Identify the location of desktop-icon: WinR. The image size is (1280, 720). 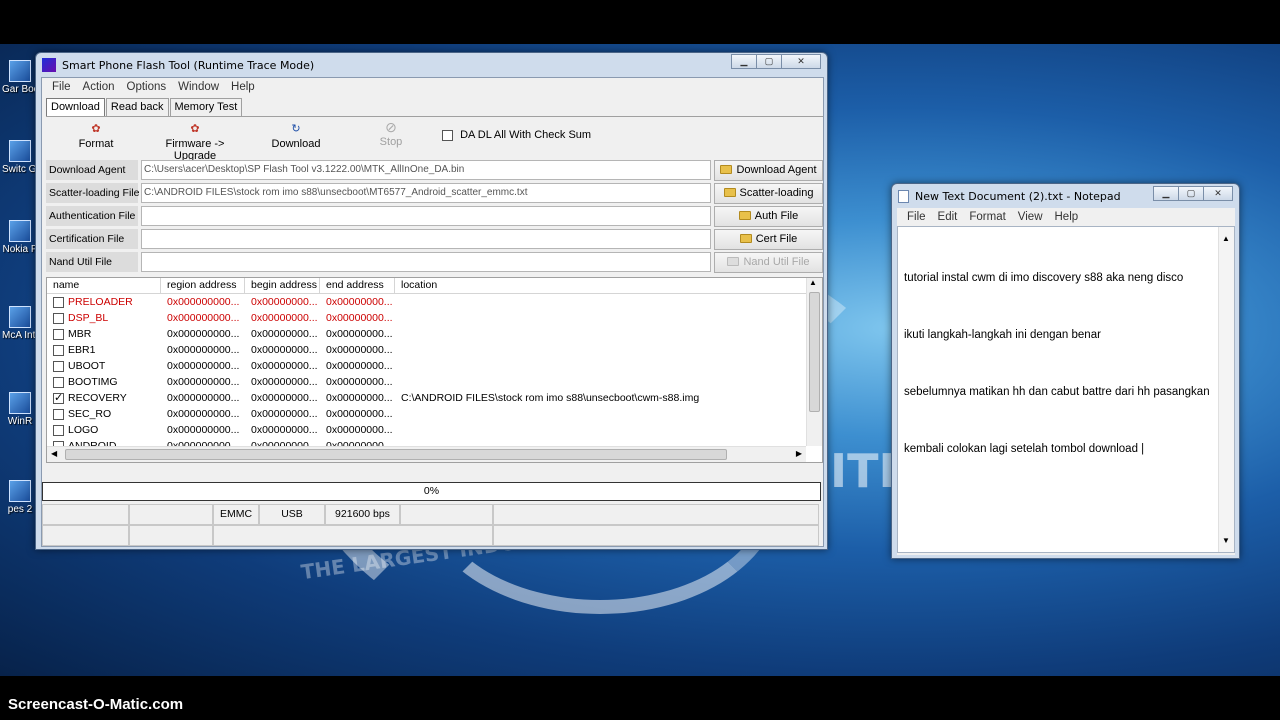
(20, 409).